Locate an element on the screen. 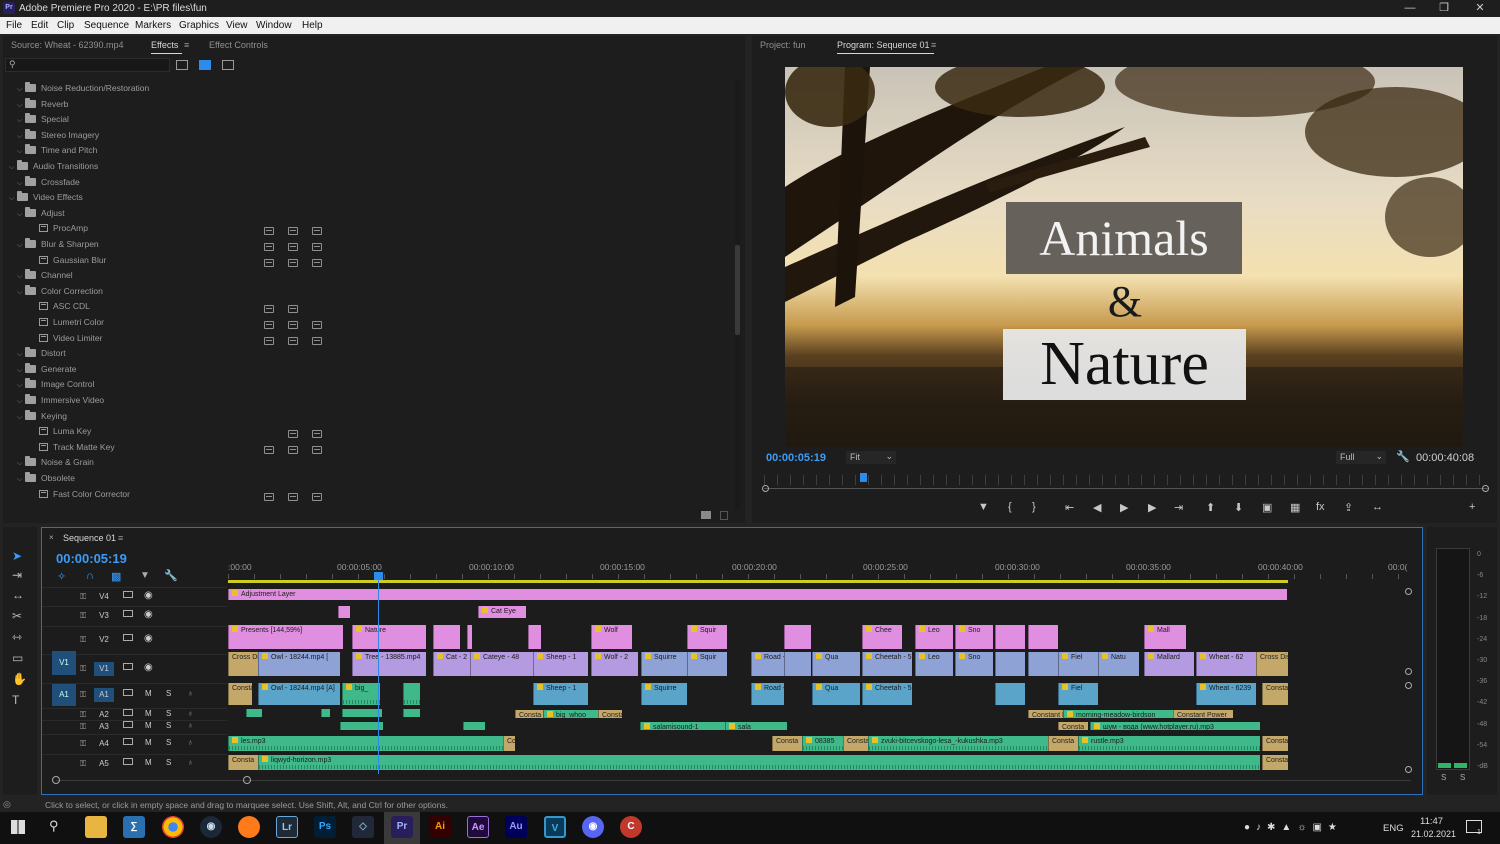 This screenshot has height=844, width=1500. timeline-clip: rustle.mp3 is located at coordinates (1169, 743).